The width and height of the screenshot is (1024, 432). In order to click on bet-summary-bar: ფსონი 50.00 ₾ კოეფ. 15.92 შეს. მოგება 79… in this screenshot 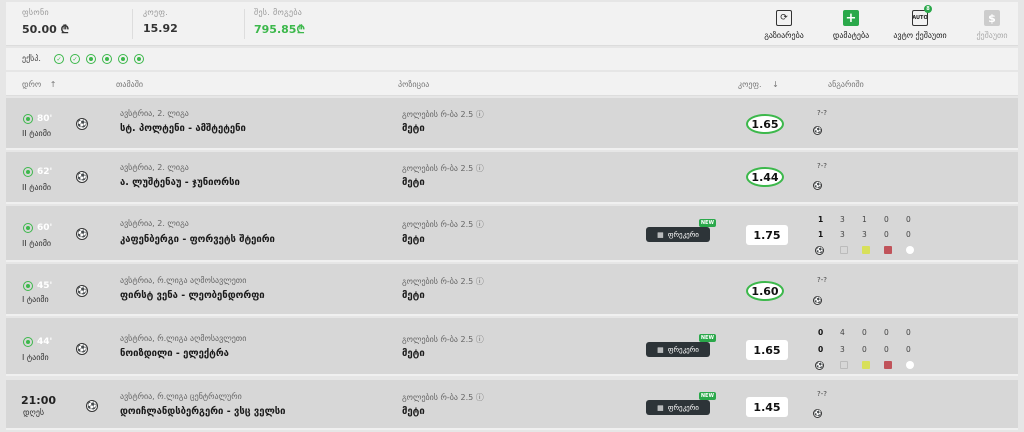, I will do `click(512, 24)`.